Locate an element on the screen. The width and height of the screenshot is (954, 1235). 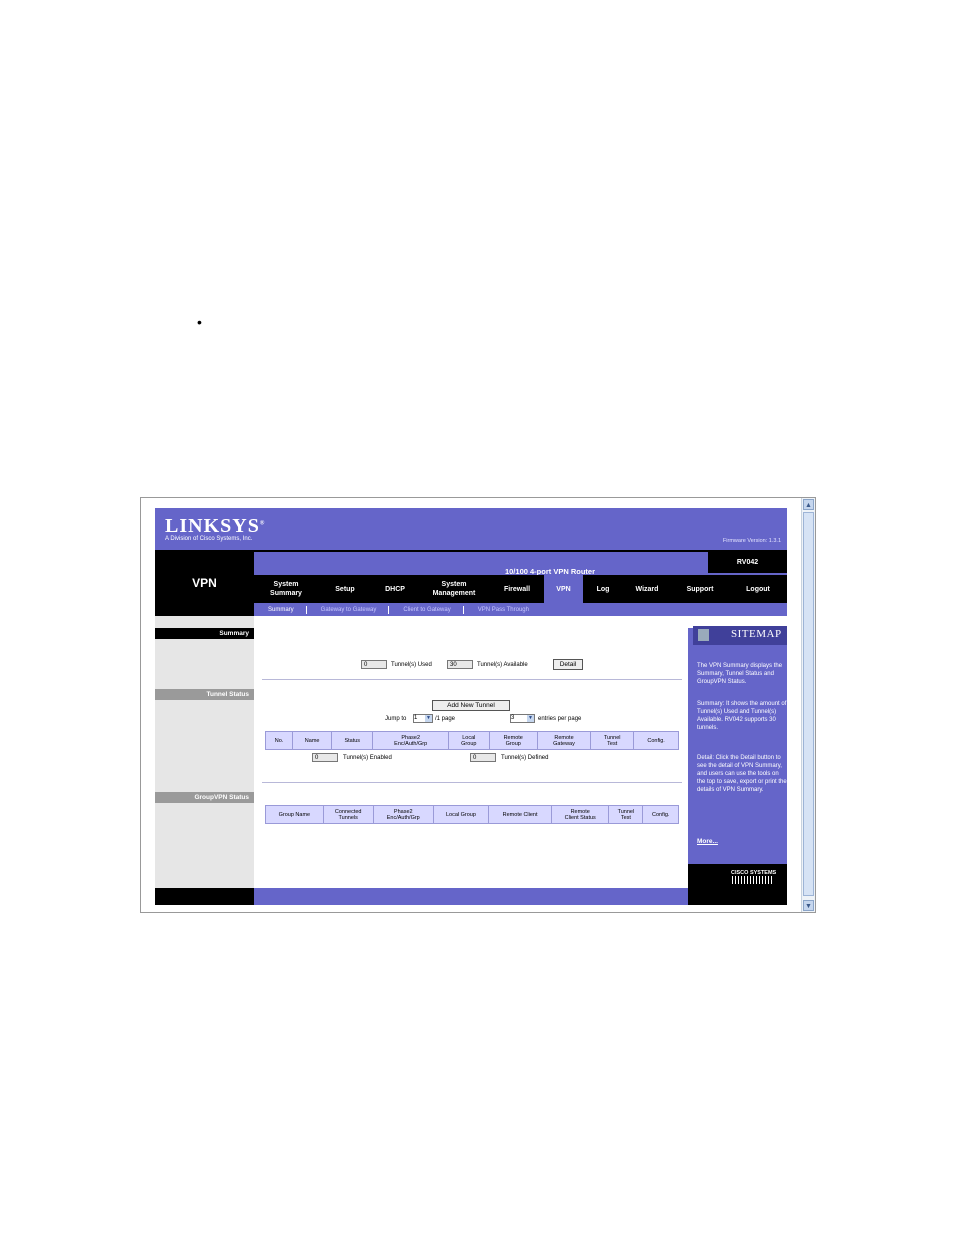
sitemap-banner: SITEMAP is located at coordinates (740, 635).